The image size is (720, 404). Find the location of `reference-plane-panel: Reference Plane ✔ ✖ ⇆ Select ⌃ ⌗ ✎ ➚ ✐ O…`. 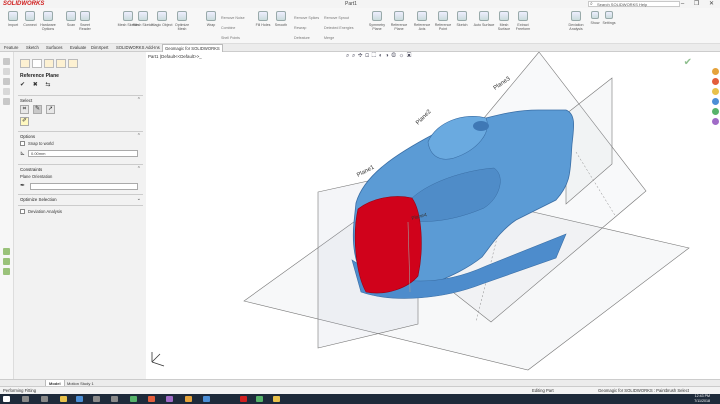

reference-plane-panel: Reference Plane ✔ ✖ ⇆ Select ⌃ ⌗ ✎ ➚ ✐ O… is located at coordinates (80, 208).